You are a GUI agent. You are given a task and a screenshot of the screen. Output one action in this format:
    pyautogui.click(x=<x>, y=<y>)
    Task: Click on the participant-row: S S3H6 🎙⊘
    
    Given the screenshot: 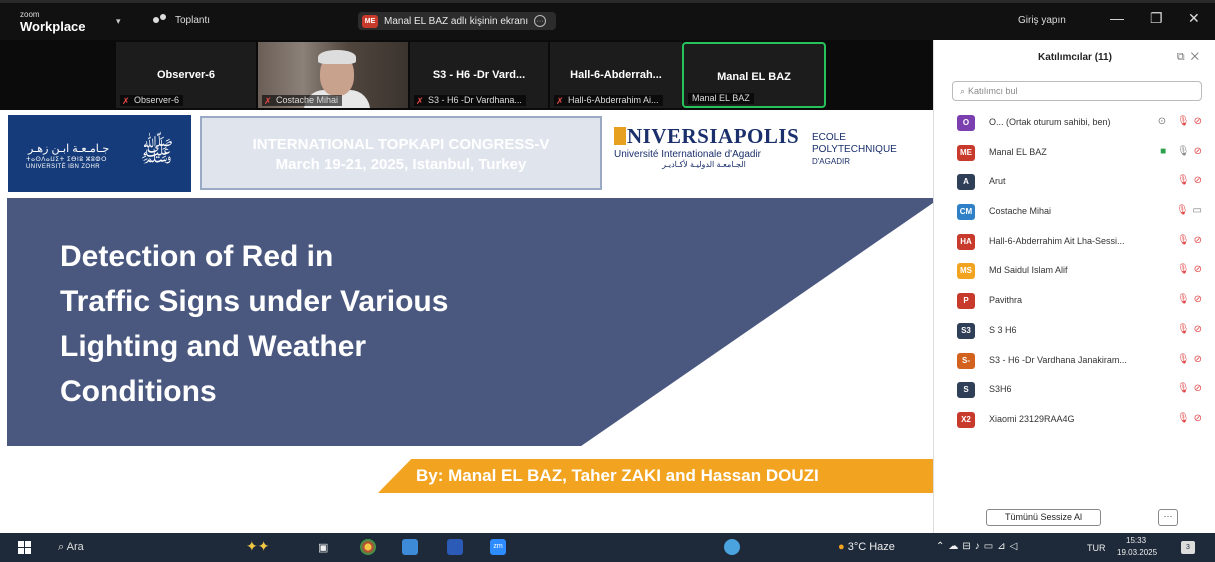 What is the action you would take?
    pyautogui.click(x=1074, y=390)
    